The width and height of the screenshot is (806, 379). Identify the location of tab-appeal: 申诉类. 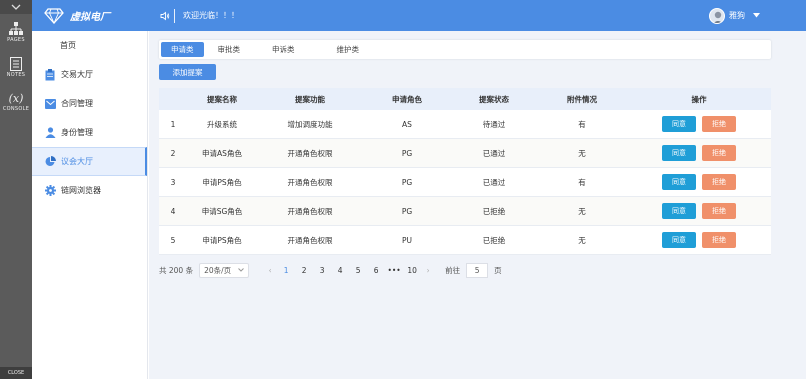
(283, 49).